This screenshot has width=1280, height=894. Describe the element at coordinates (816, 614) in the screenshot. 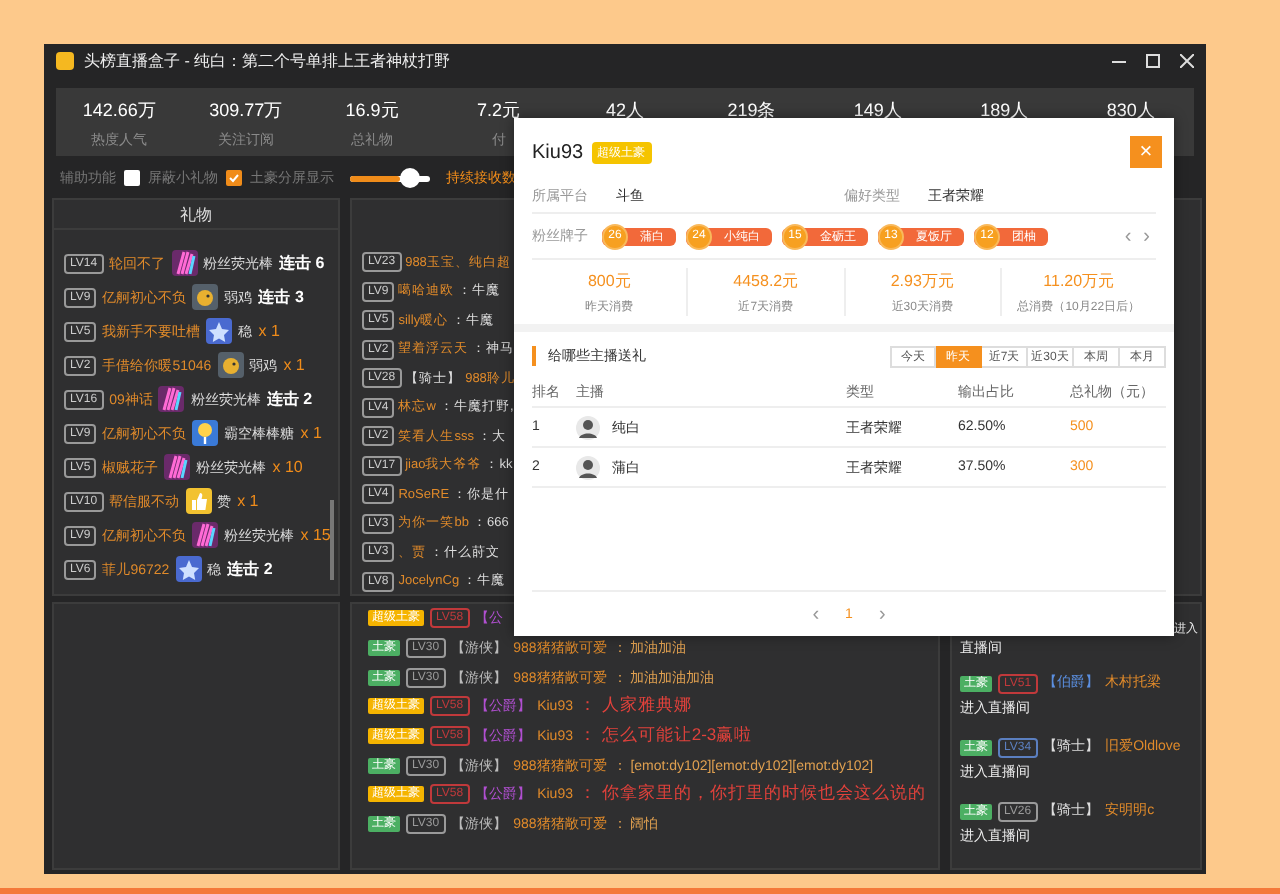

I see `previous-page-button: ‹` at that location.